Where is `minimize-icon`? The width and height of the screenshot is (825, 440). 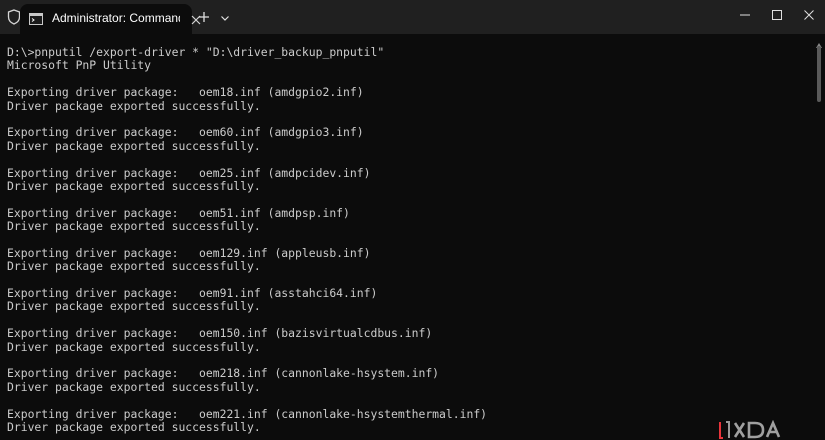 minimize-icon is located at coordinates (745, 15).